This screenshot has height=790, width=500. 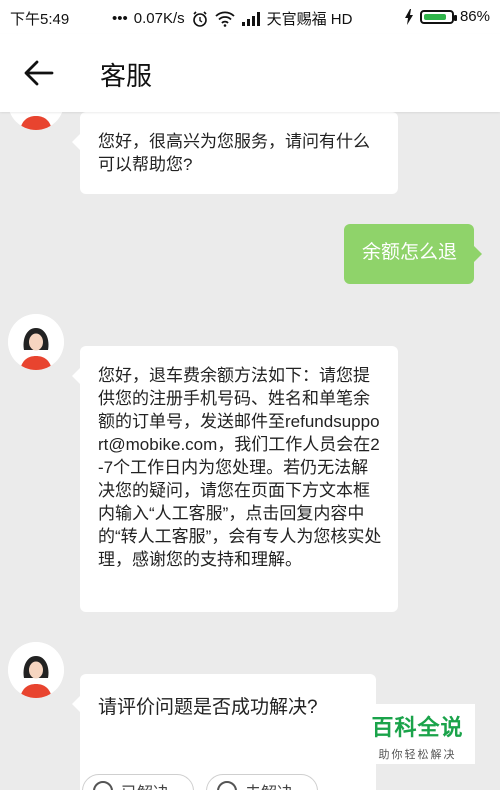 I want to click on agent-message-text: 请评价问题是否成功解决?, so click(x=208, y=707).